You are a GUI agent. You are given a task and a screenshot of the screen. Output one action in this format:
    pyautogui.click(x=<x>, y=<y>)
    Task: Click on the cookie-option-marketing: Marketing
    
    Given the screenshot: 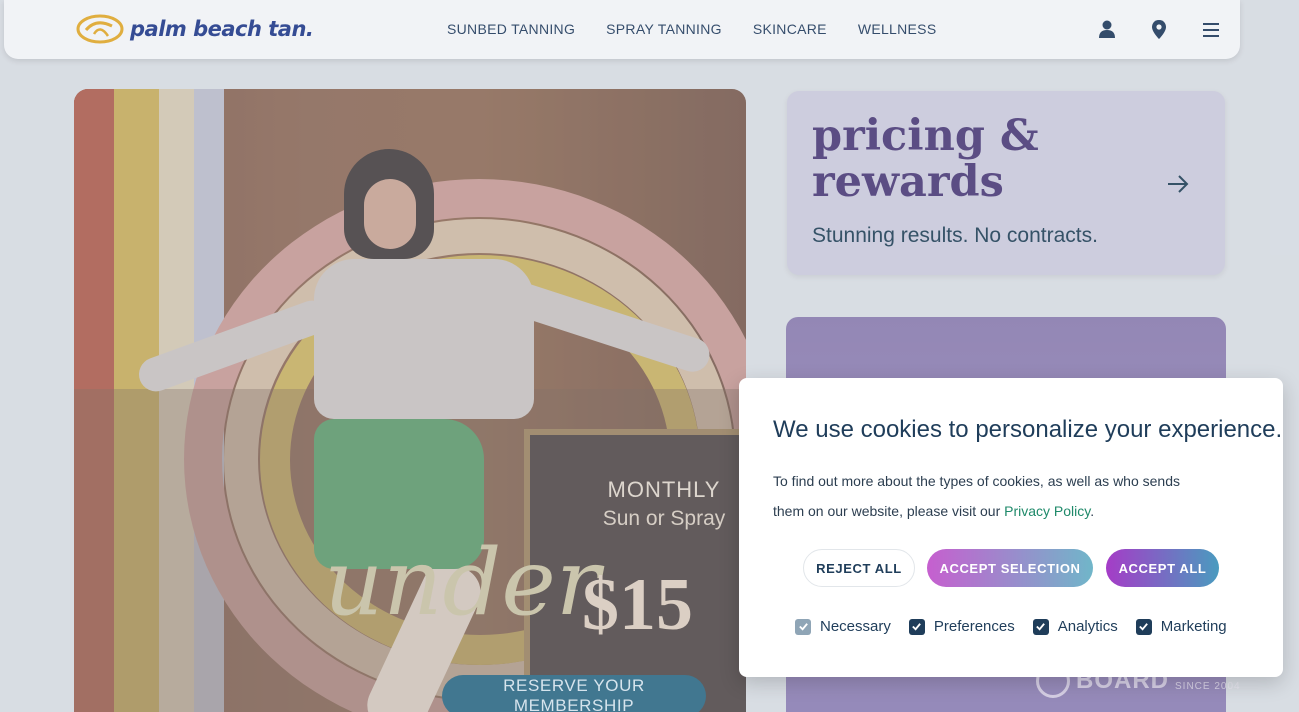 What is the action you would take?
    pyautogui.click(x=1181, y=626)
    